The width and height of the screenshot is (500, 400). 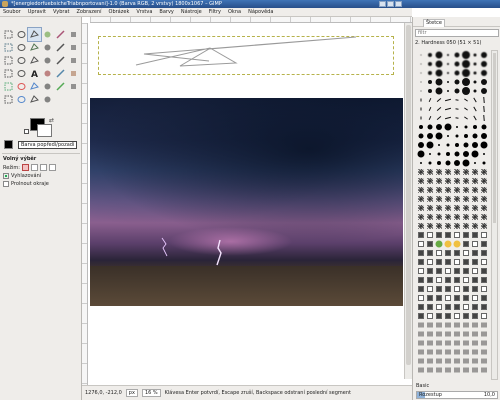 I want to click on background-color-swatch, so click(x=44, y=130).